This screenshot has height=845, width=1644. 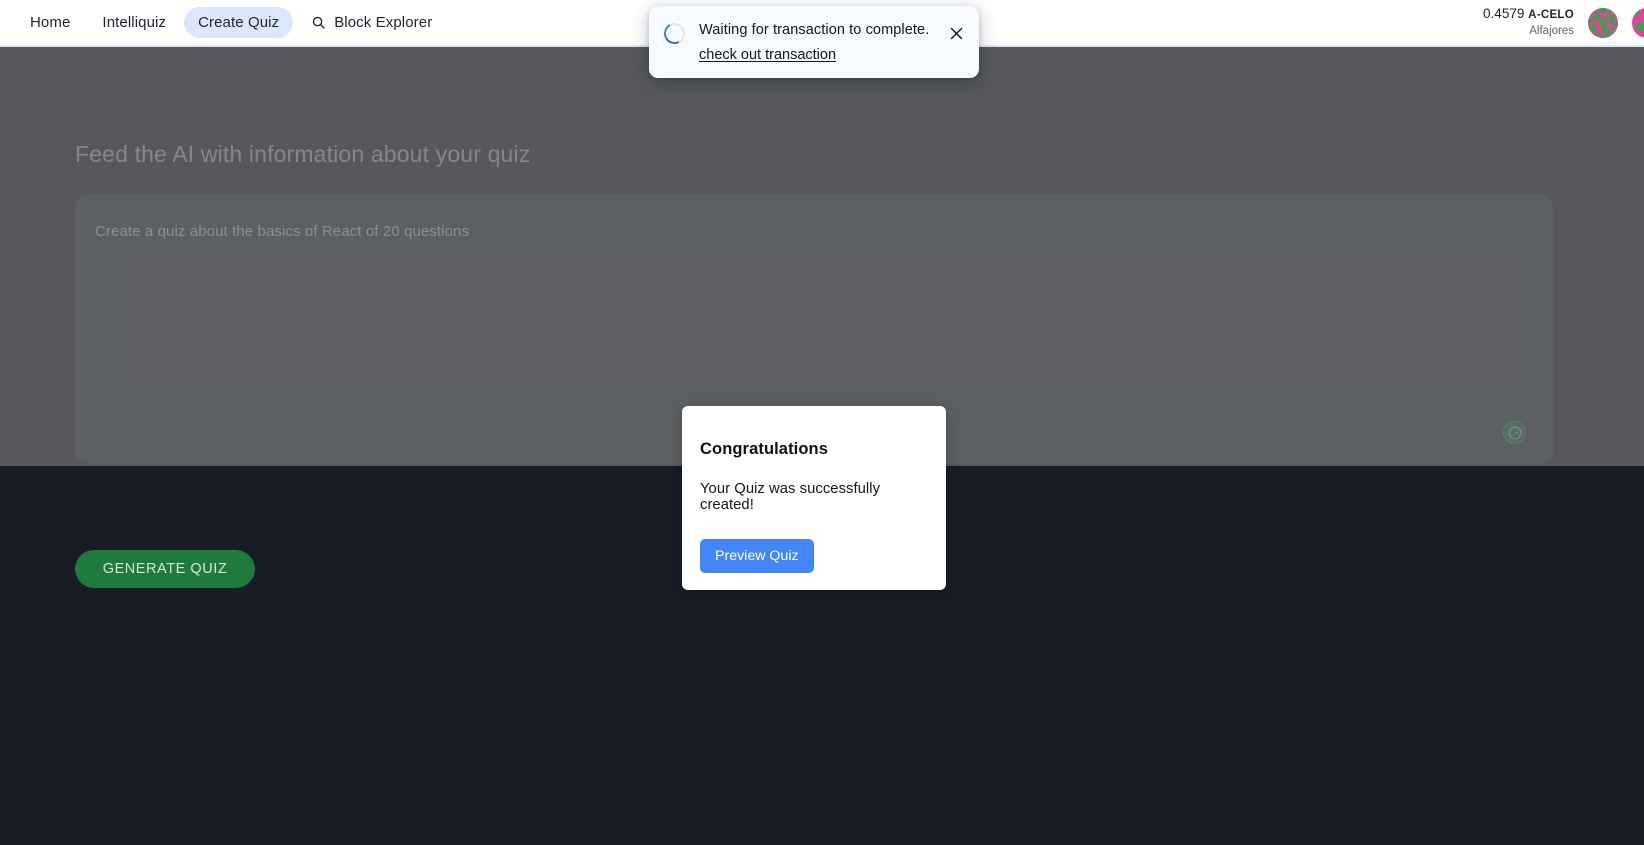 I want to click on wallet-balance-currency: A-CELO, so click(x=1551, y=15).